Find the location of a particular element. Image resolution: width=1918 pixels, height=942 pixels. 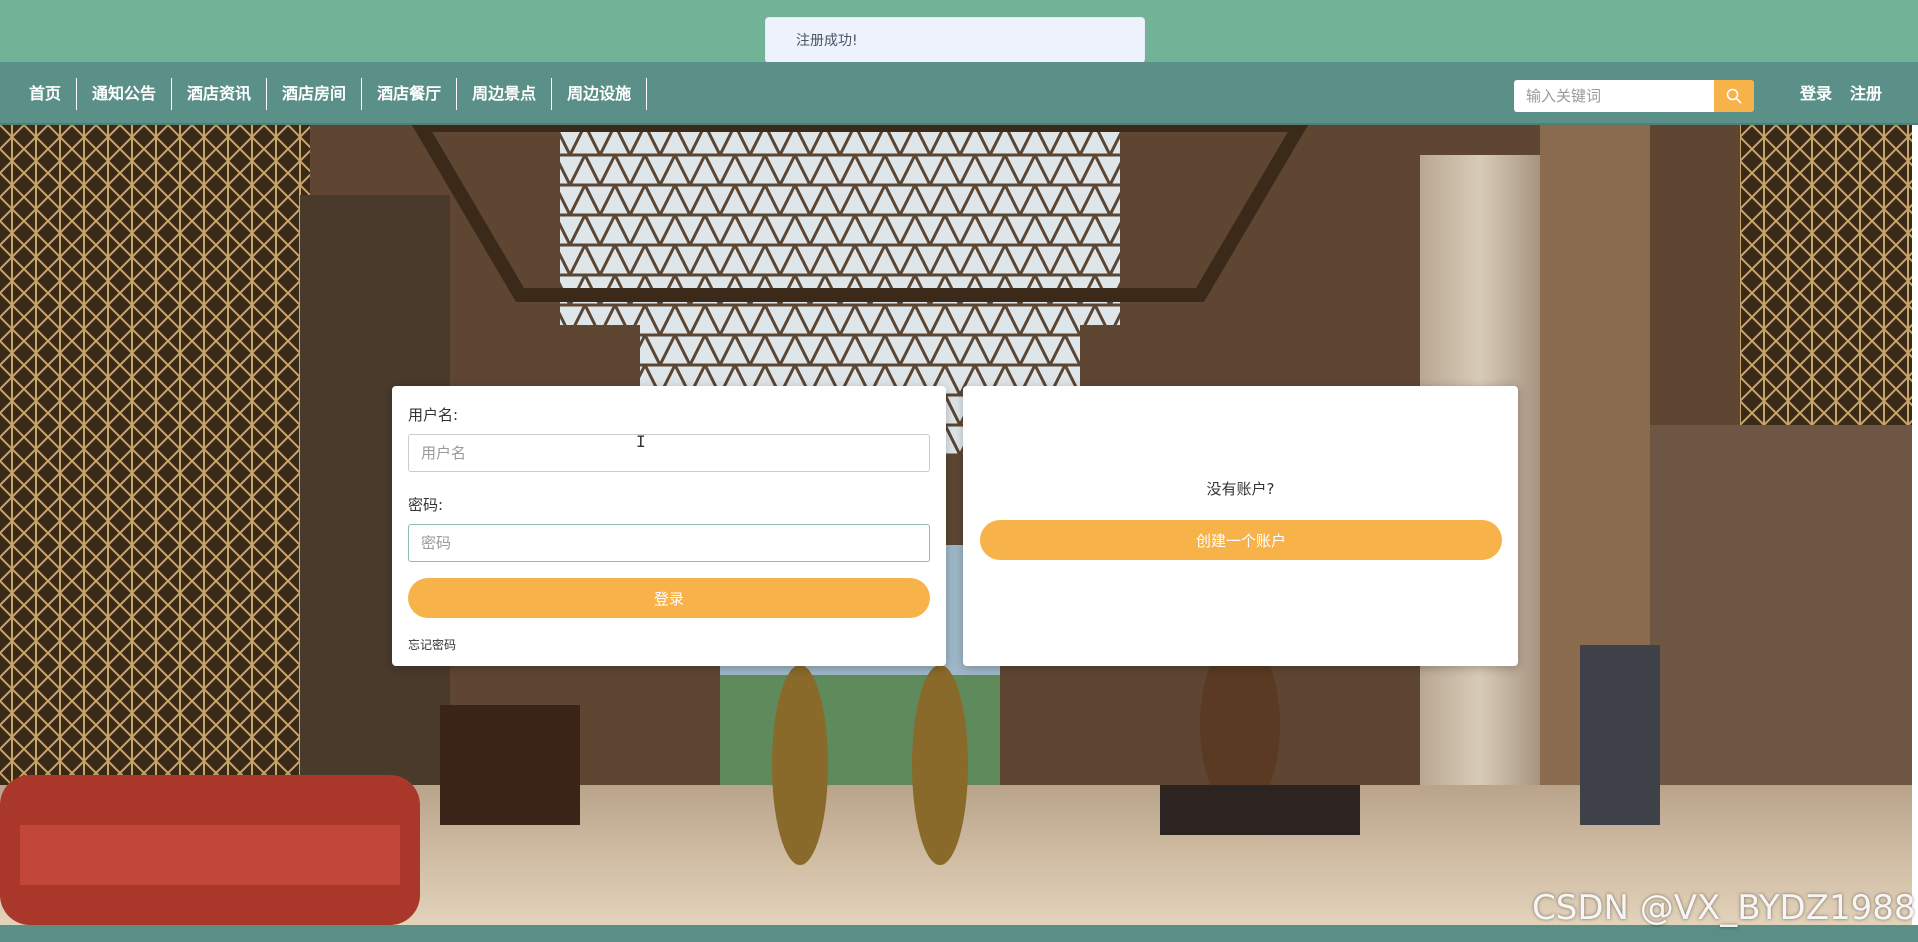

search-input is located at coordinates (1614, 96).